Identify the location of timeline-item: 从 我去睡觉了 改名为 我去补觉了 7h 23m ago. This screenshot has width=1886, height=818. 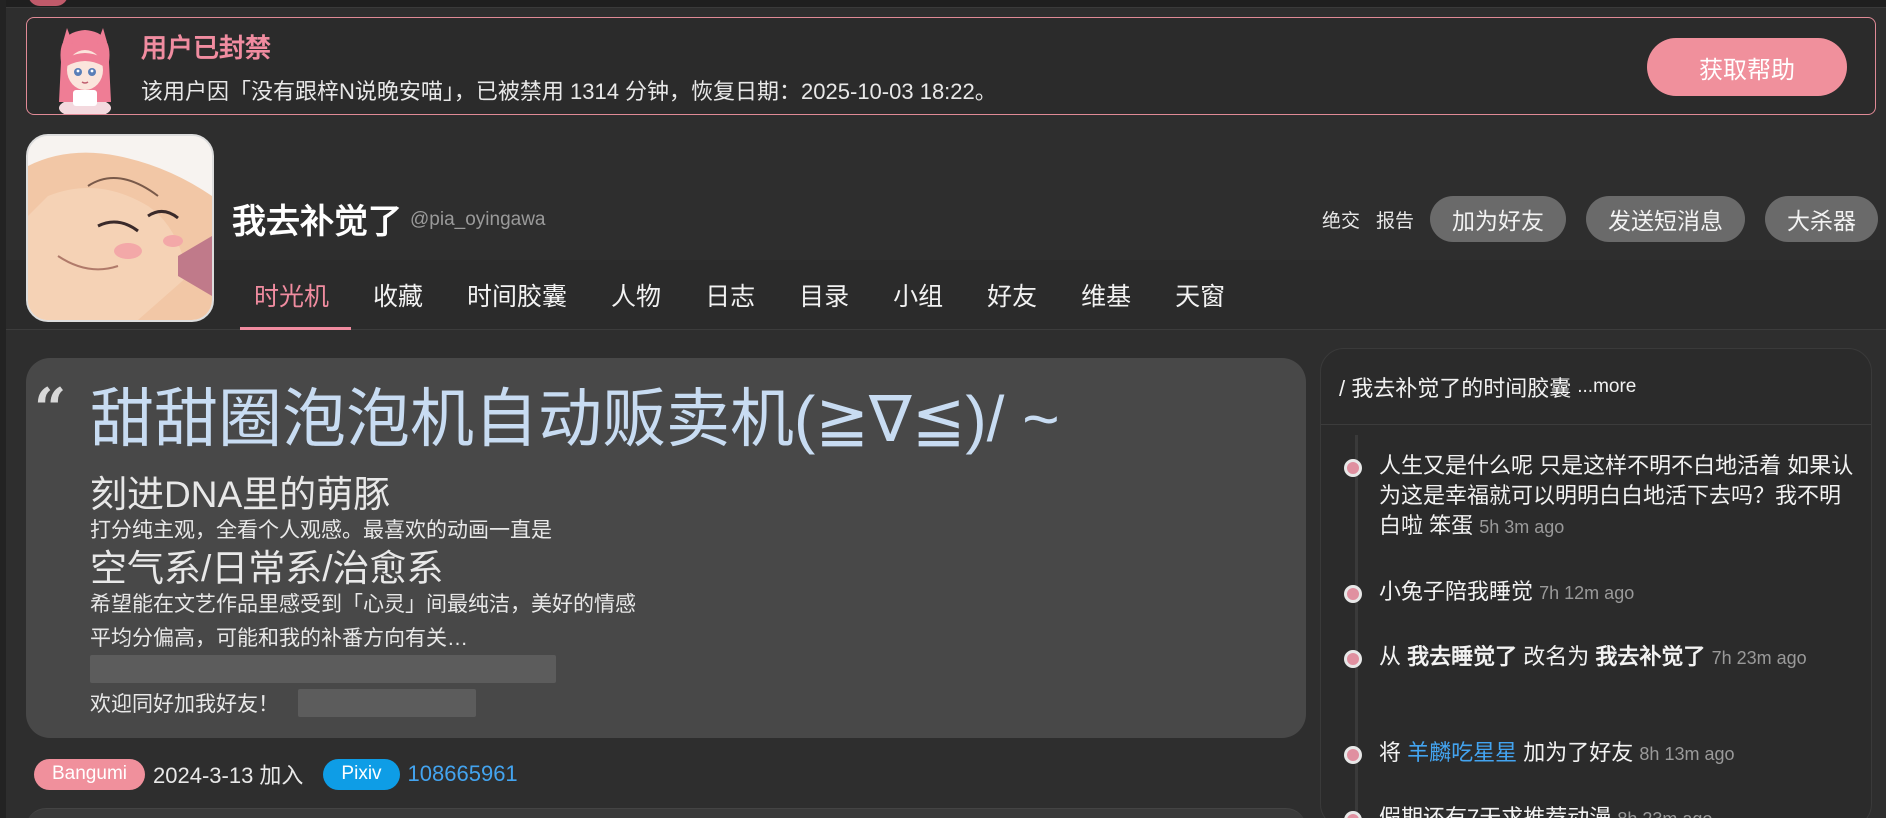
(1599, 657).